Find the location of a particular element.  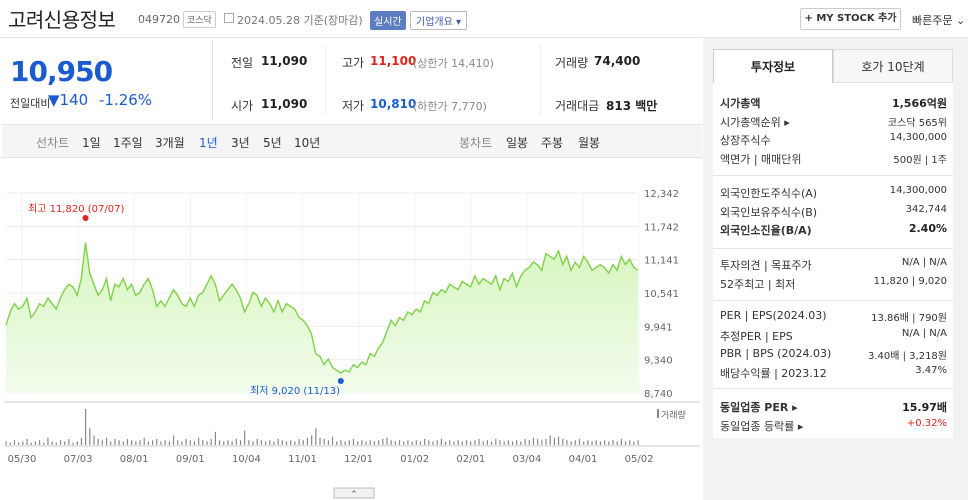

realtime-button: 실시간 is located at coordinates (388, 20).